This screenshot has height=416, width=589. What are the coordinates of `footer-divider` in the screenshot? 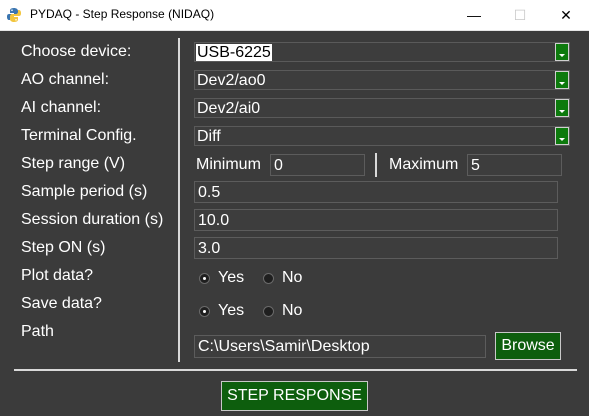 It's located at (295, 370).